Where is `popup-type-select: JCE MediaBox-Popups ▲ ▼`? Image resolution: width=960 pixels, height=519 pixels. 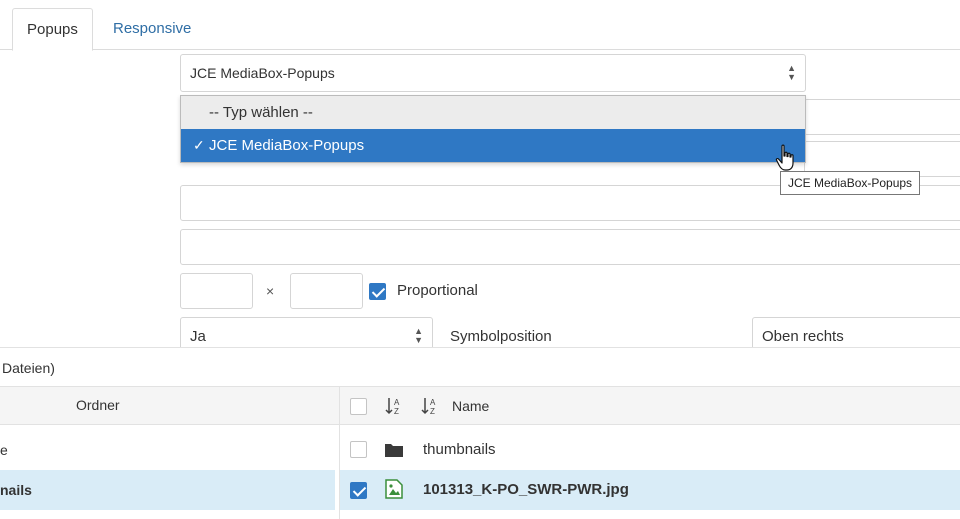
popup-type-select: JCE MediaBox-Popups ▲ ▼ is located at coordinates (493, 73).